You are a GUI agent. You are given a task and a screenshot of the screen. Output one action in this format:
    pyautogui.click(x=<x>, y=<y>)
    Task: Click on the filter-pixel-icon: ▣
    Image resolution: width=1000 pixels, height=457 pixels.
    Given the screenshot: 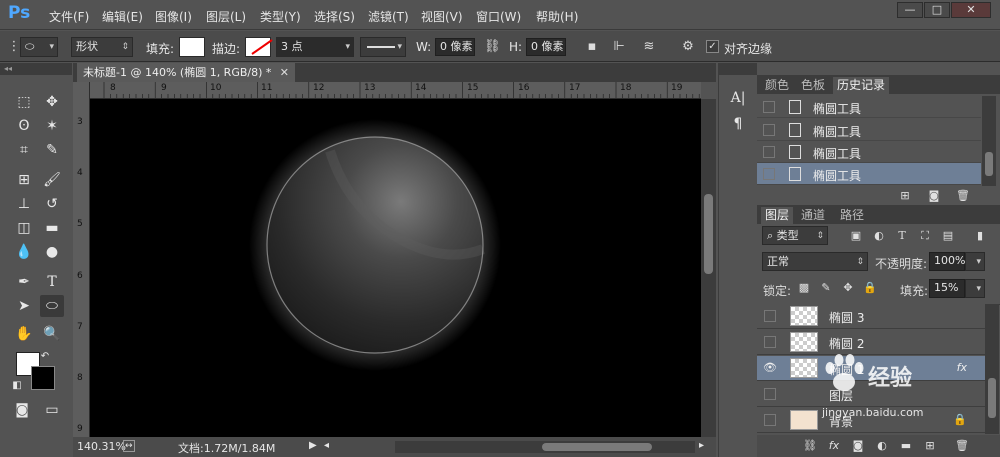 What is the action you would take?
    pyautogui.click(x=856, y=236)
    